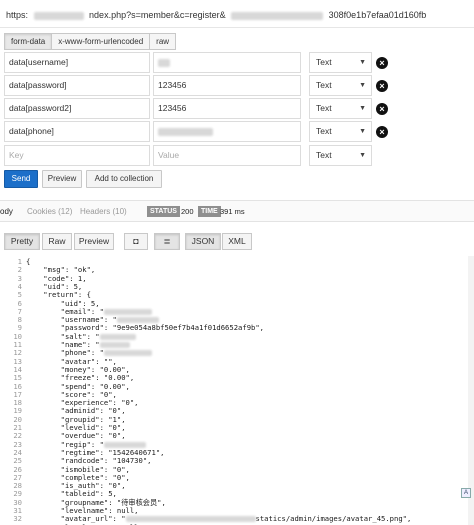  Describe the element at coordinates (103, 211) in the screenshot. I see `tab-headers: Headers (10)` at that location.